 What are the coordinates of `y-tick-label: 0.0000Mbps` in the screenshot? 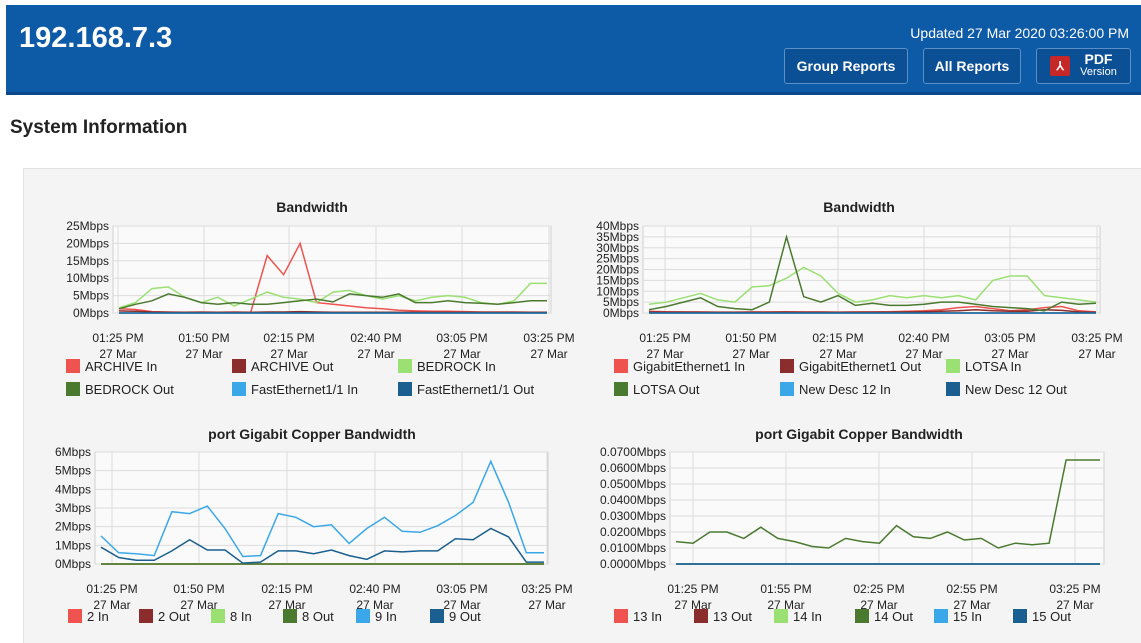 It's located at (633, 564).